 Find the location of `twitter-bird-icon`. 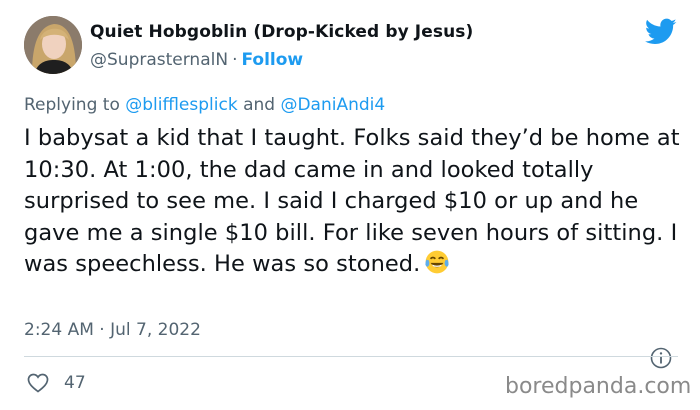

twitter-bird-icon is located at coordinates (661, 32).